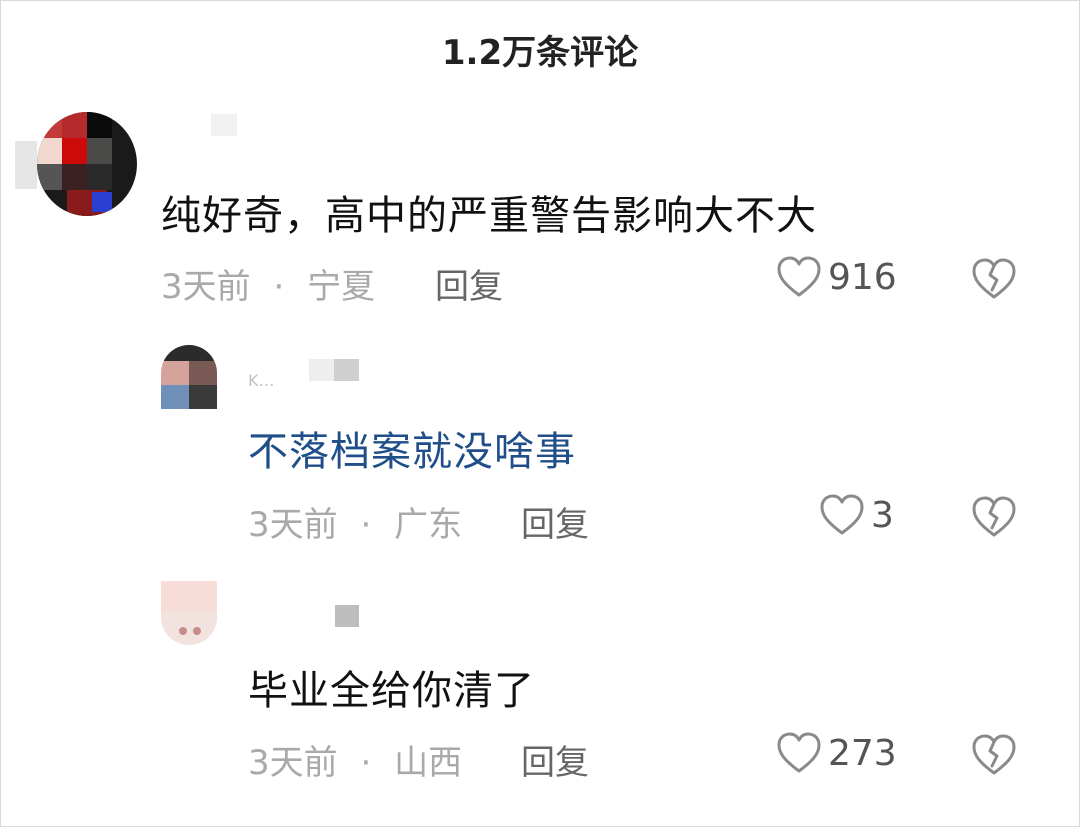  Describe the element at coordinates (489, 216) in the screenshot. I see `comment-text: 纯好奇，高中的严重警告影响大不大` at that location.